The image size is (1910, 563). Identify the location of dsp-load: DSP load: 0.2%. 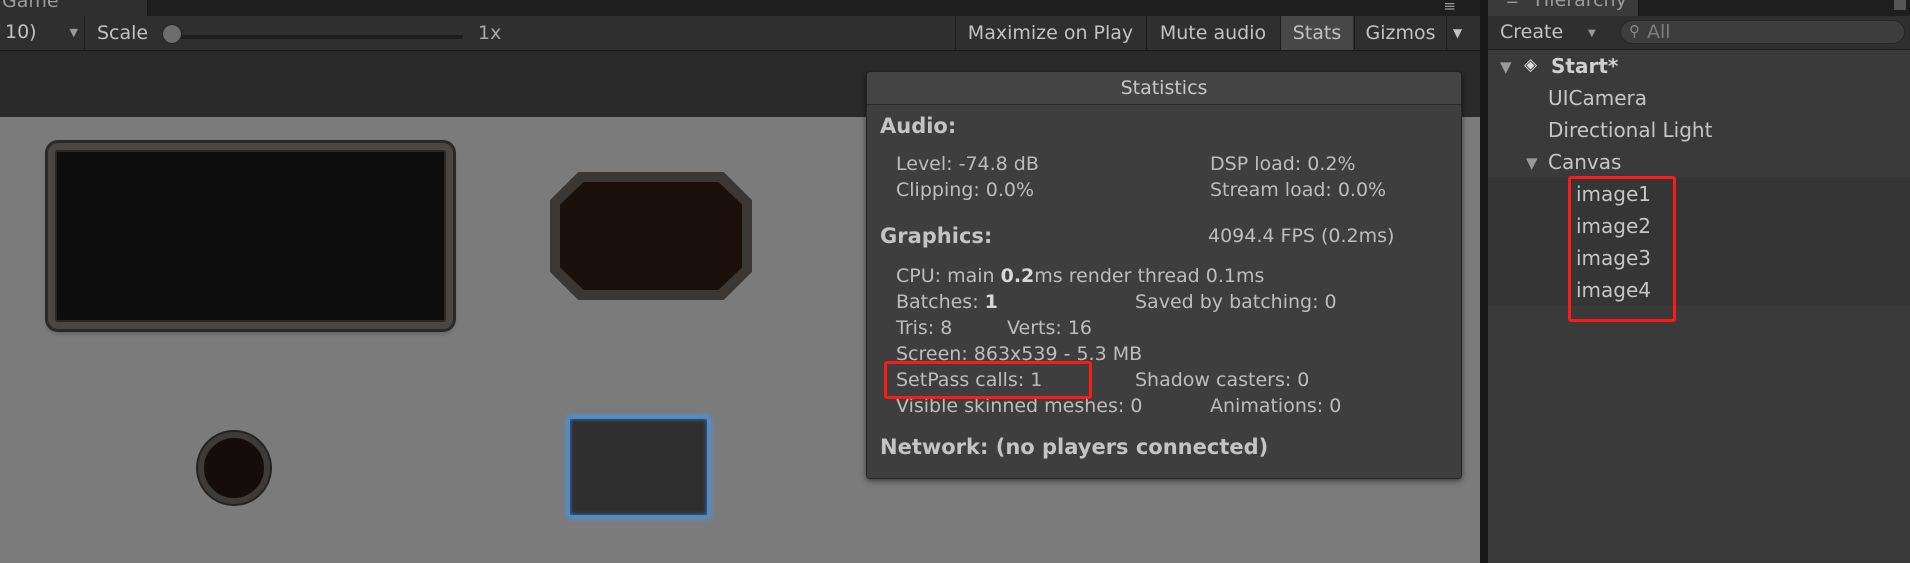
(1283, 164).